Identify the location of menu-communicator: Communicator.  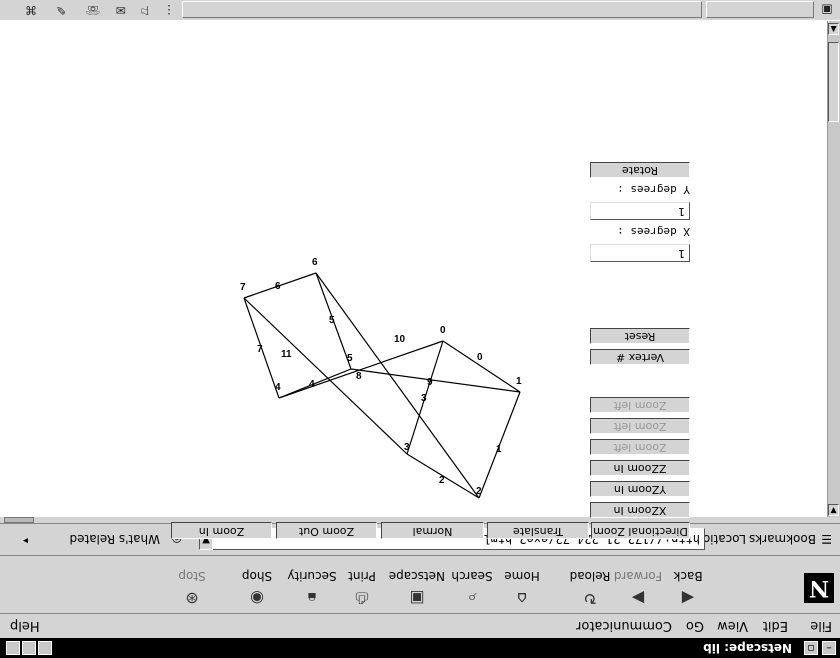
(624, 625).